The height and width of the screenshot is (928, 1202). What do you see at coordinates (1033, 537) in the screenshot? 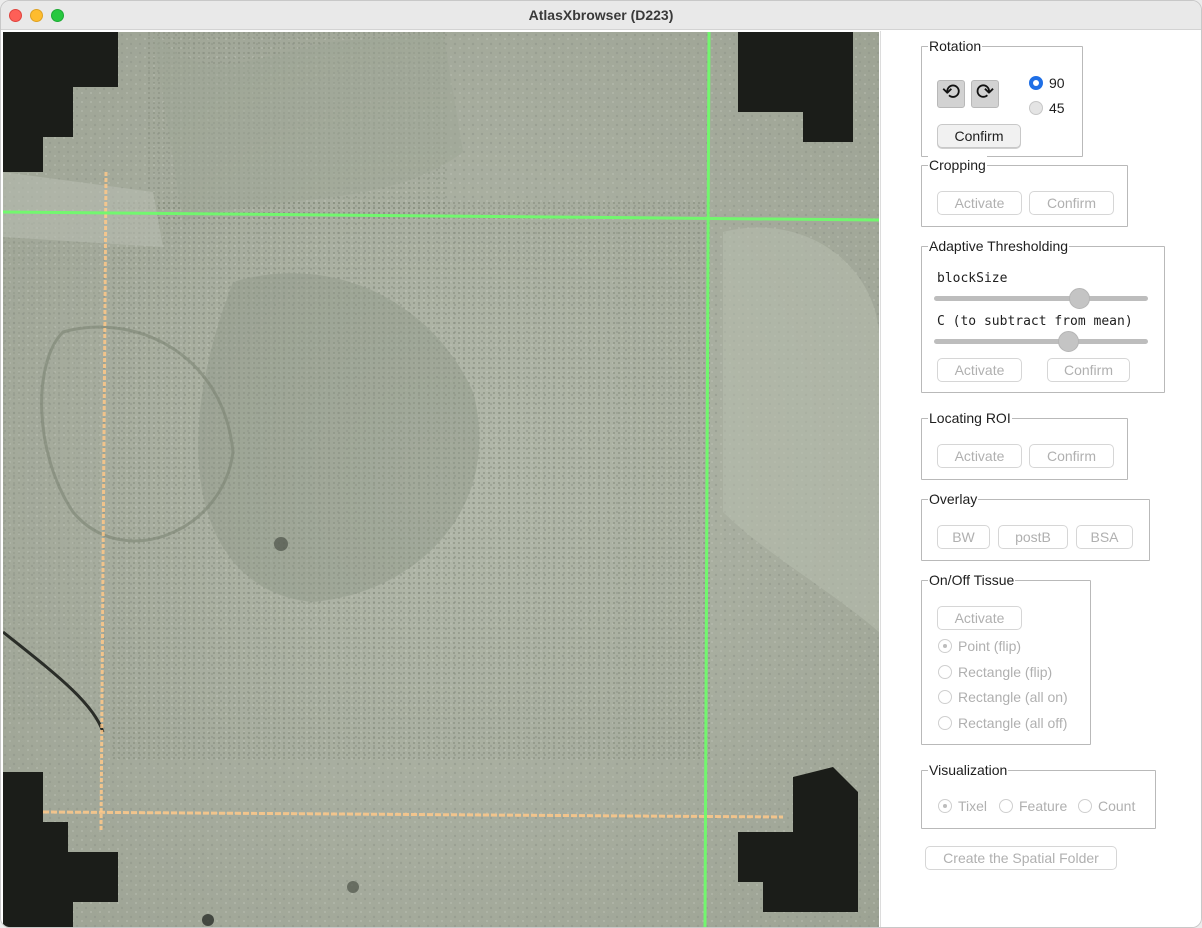
I see `overlay-postb-button: postB` at bounding box center [1033, 537].